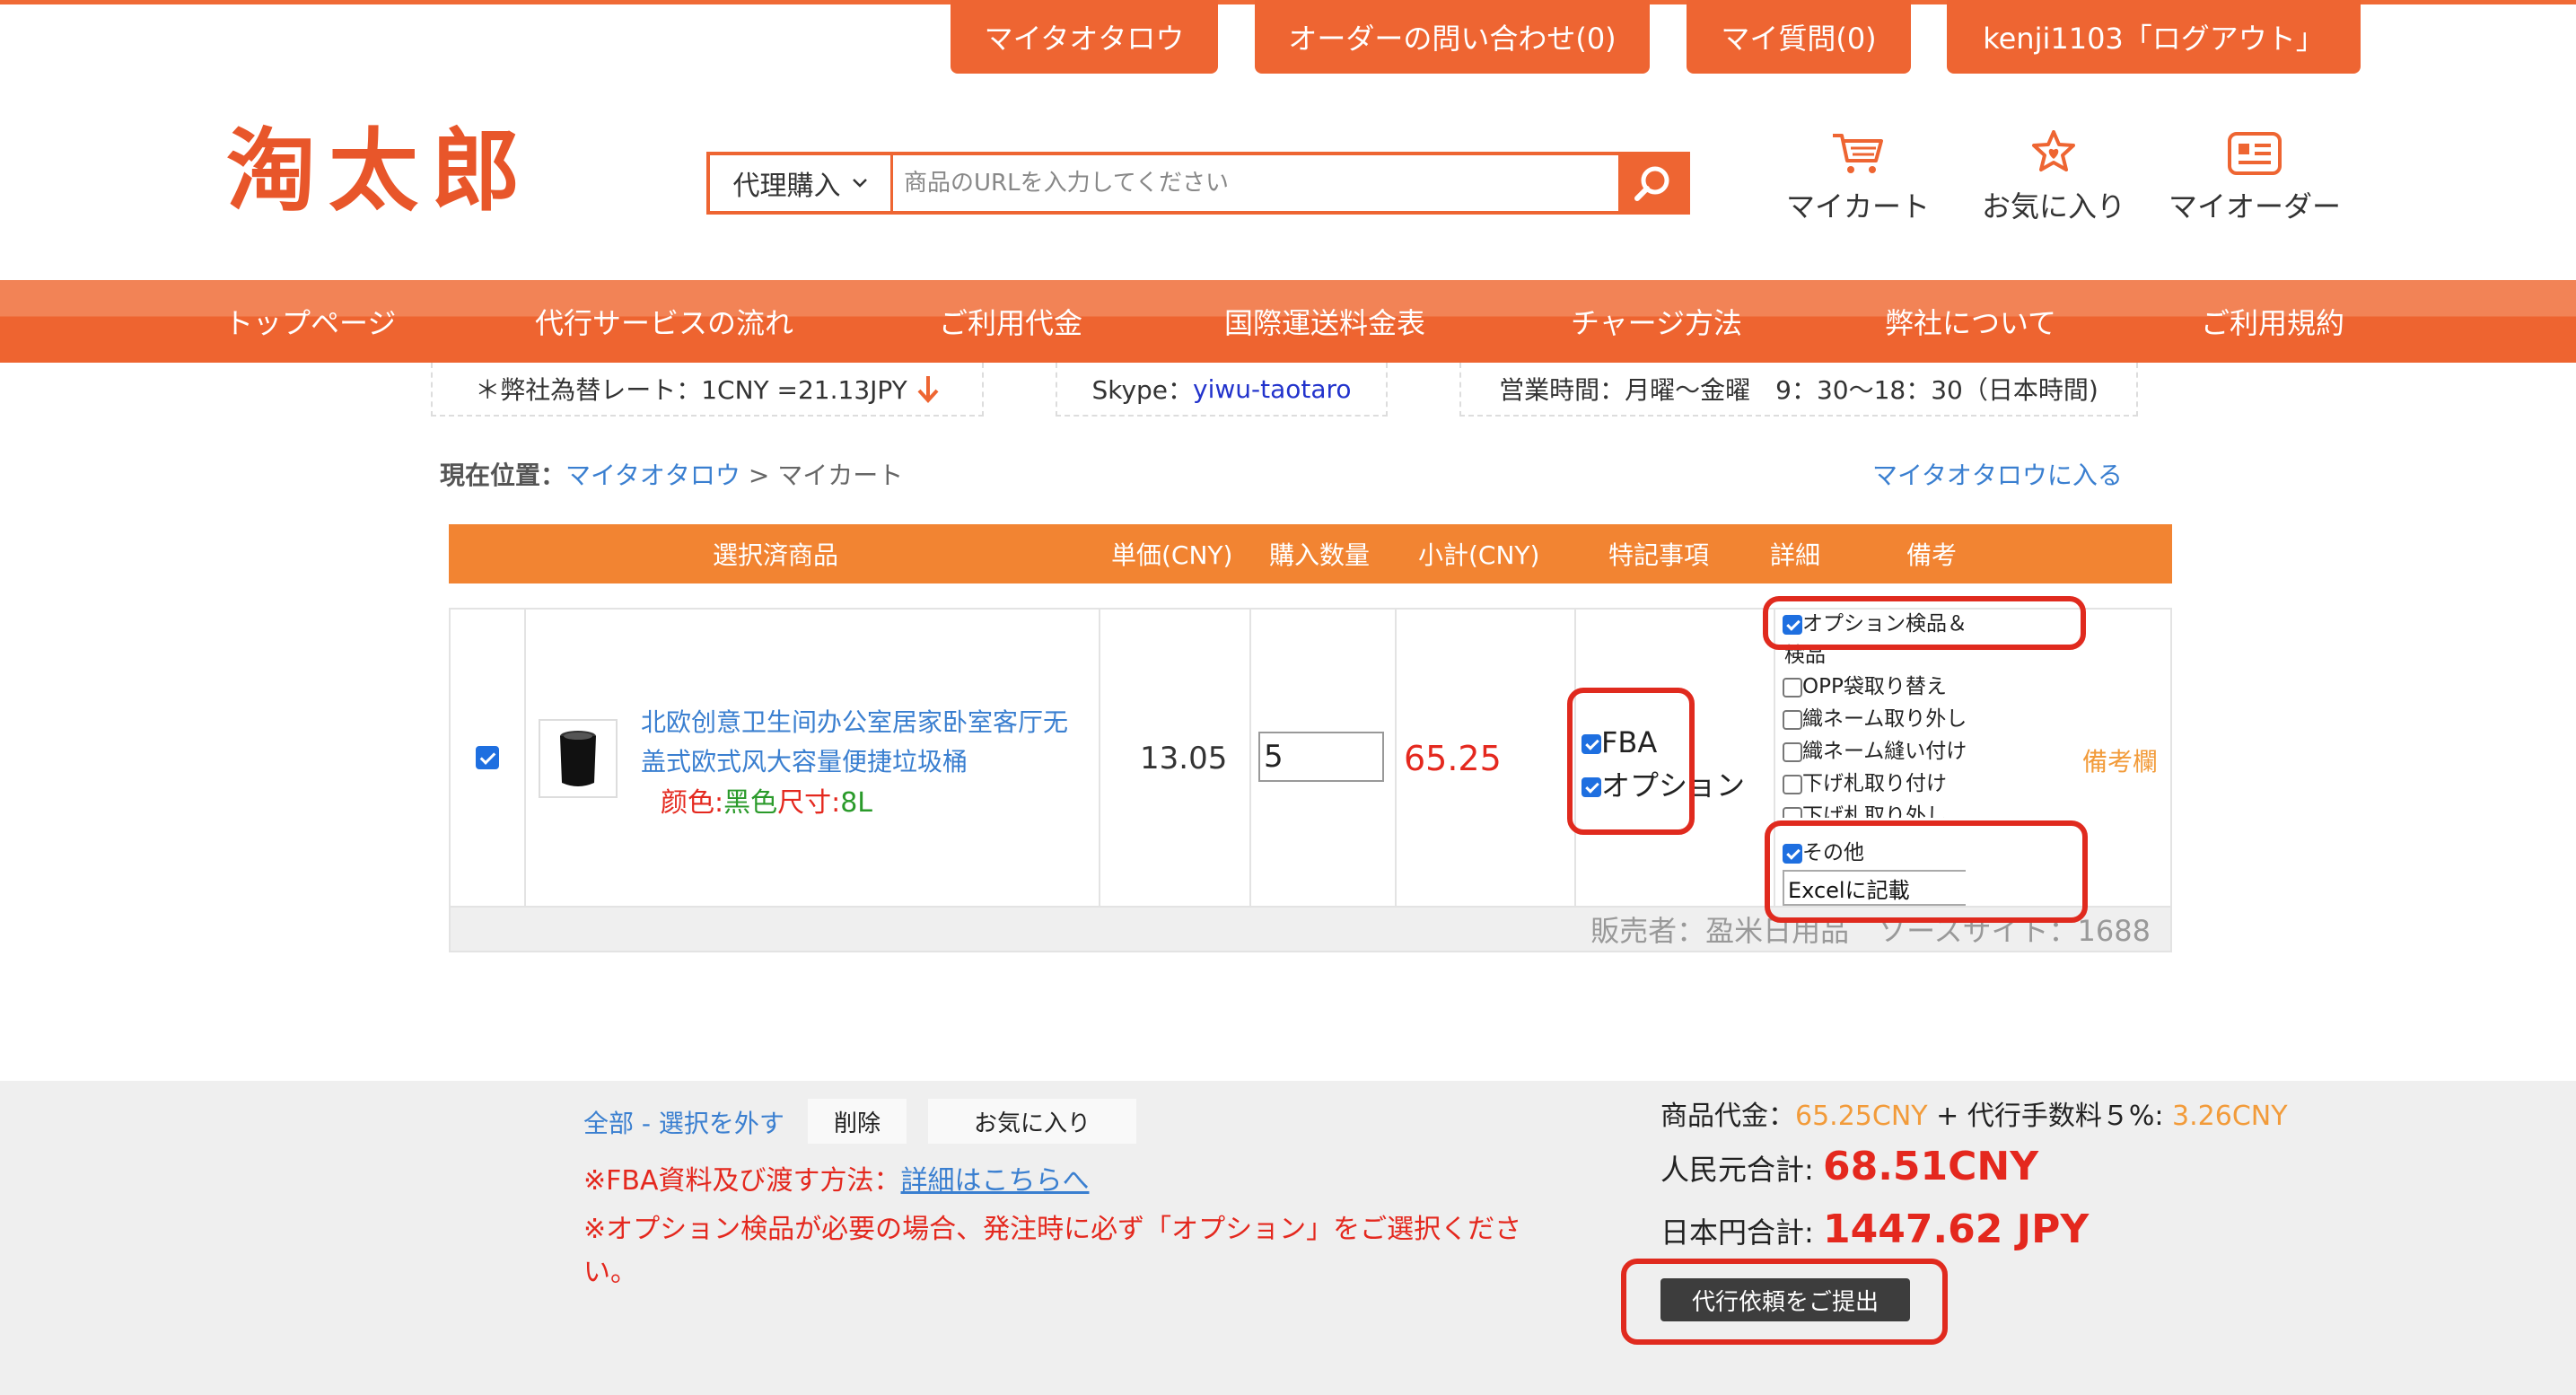  What do you see at coordinates (1956, 1229) in the screenshot?
I see `jpy-total: 1447.62 JPY` at bounding box center [1956, 1229].